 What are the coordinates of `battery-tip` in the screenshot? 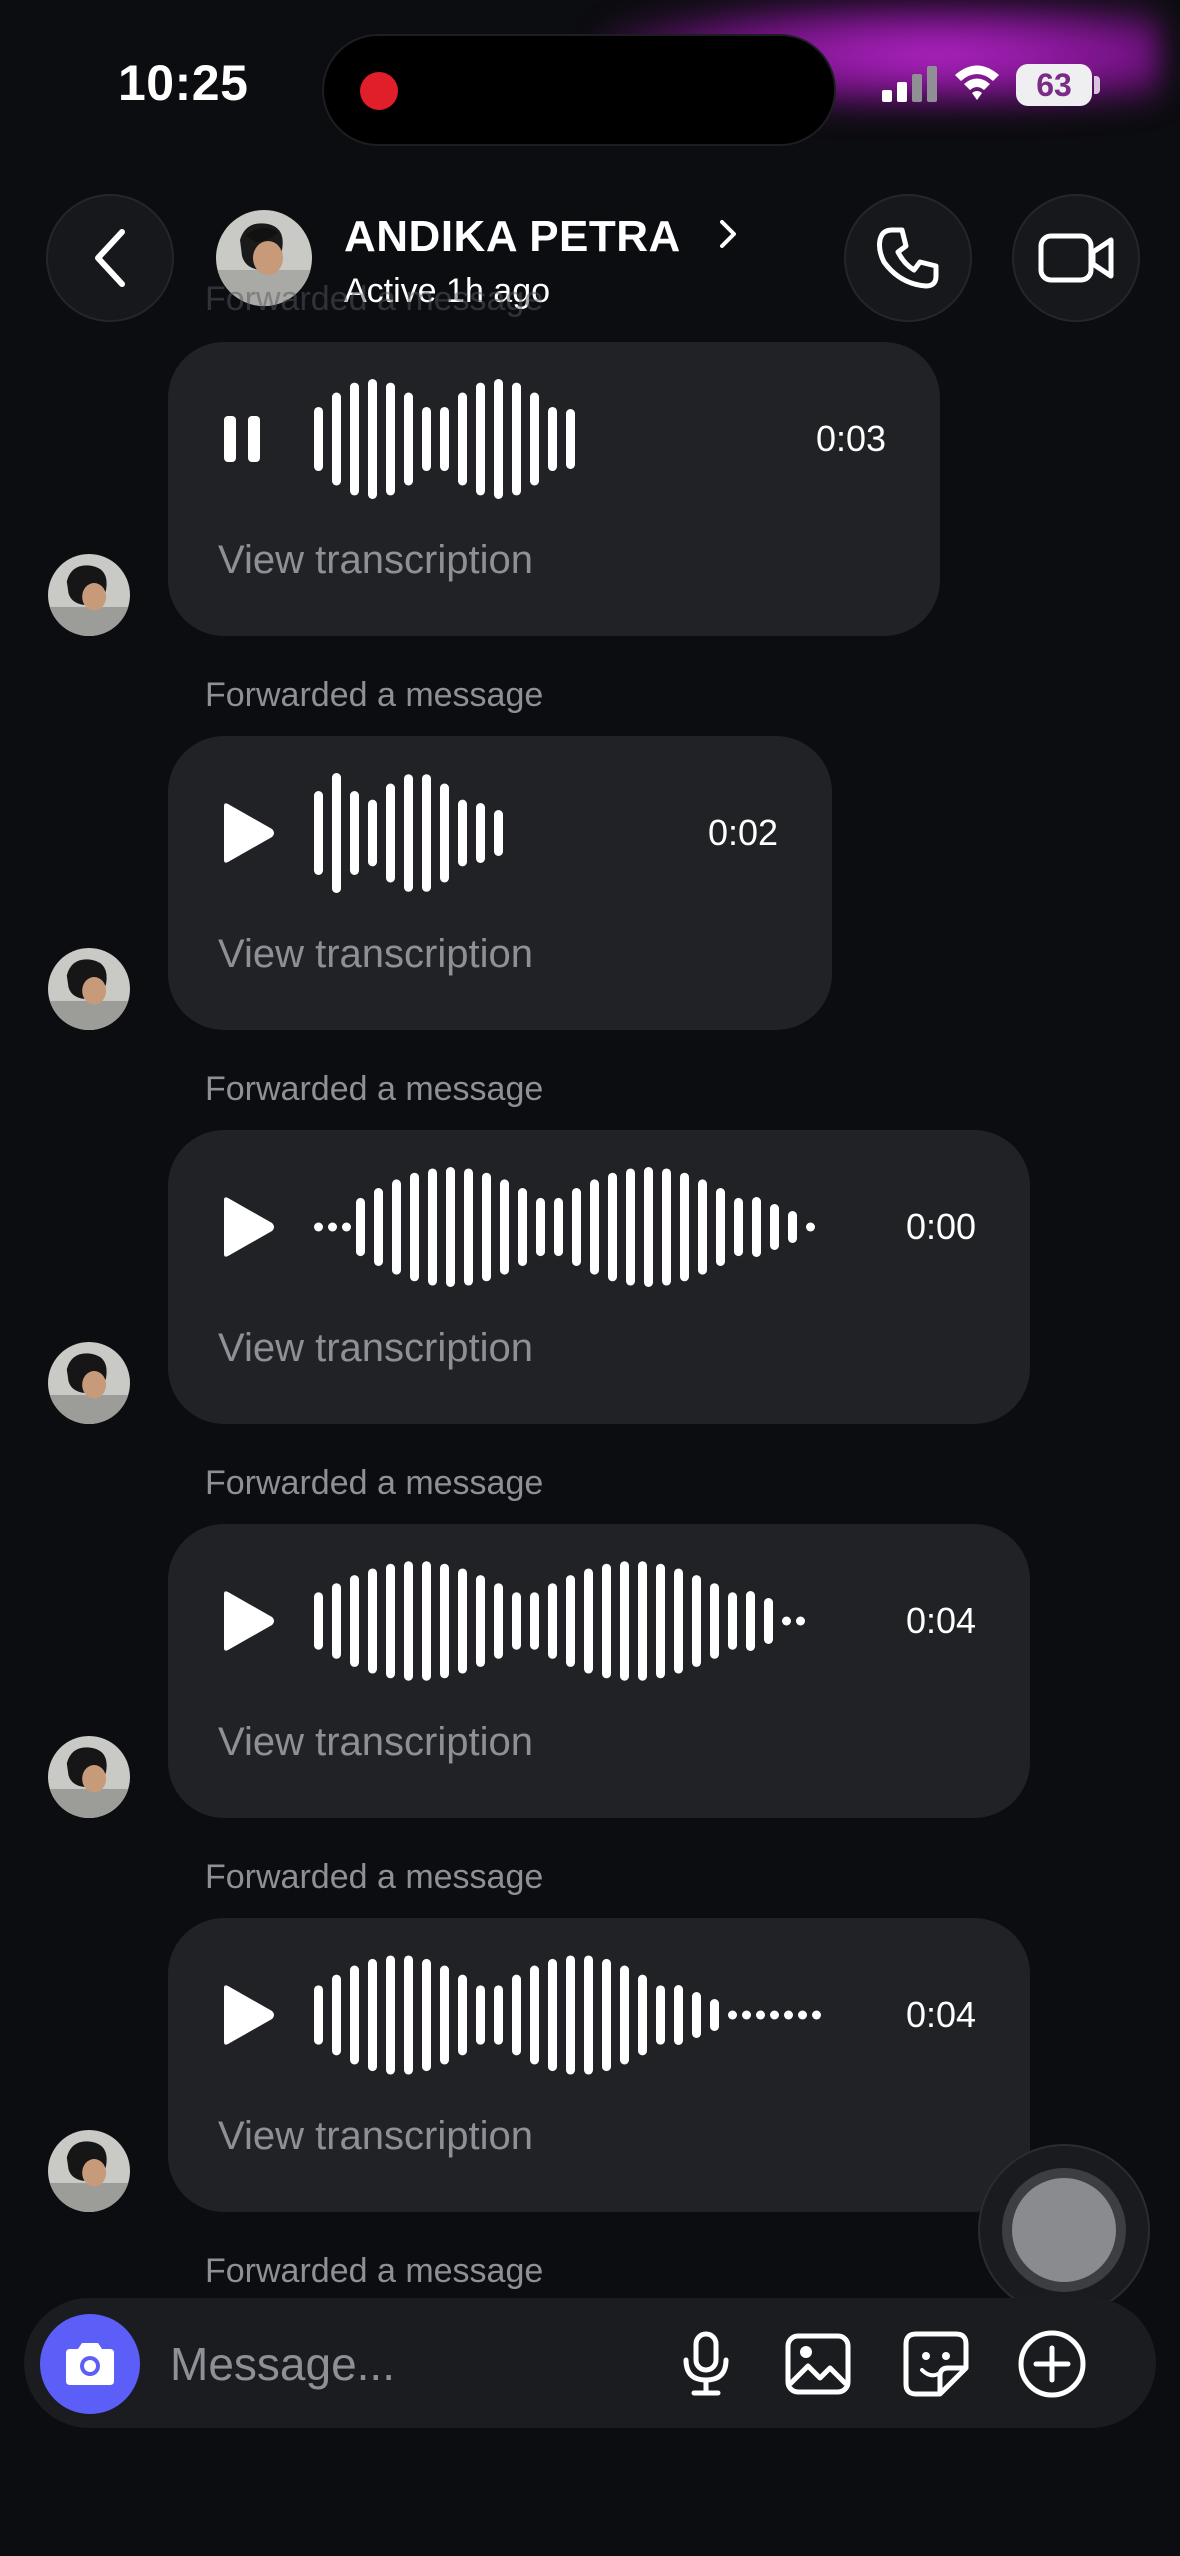 It's located at (1097, 85).